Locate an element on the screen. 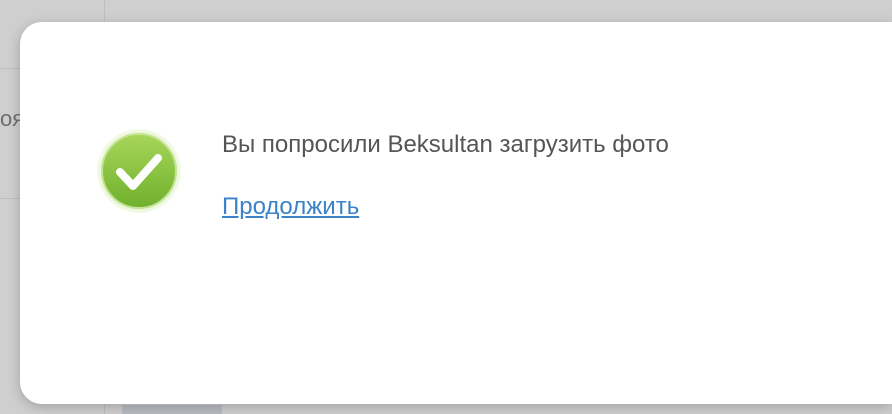 This screenshot has height=414, width=892. checkmark-success-icon is located at coordinates (139, 171).